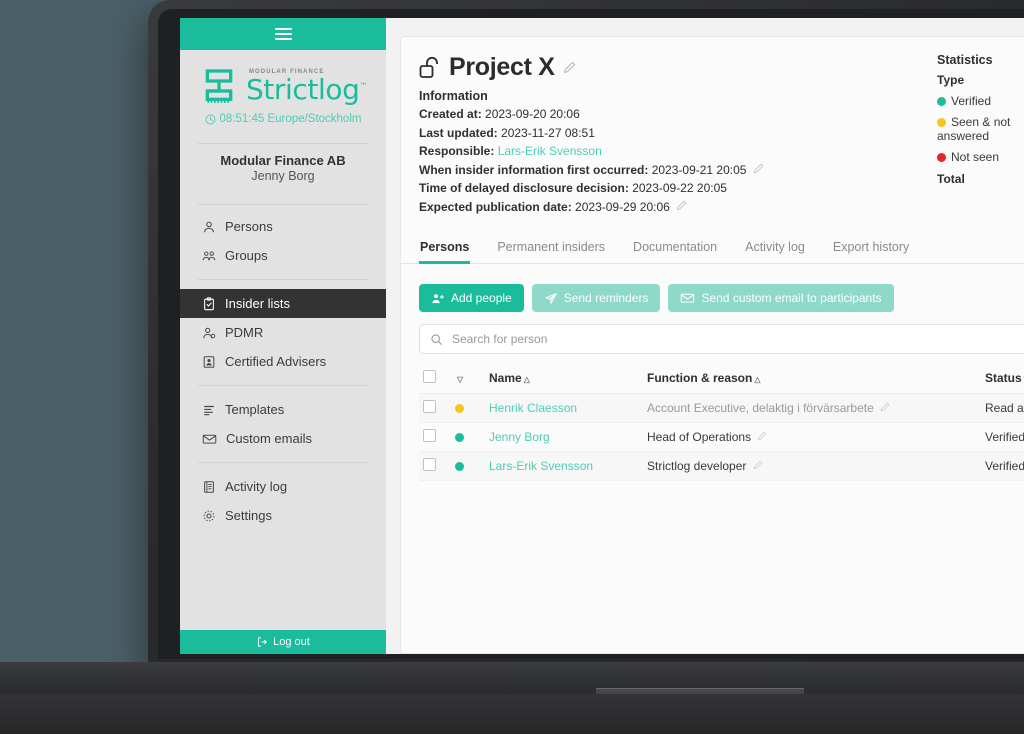  I want to click on status-dot, so click(459, 408).